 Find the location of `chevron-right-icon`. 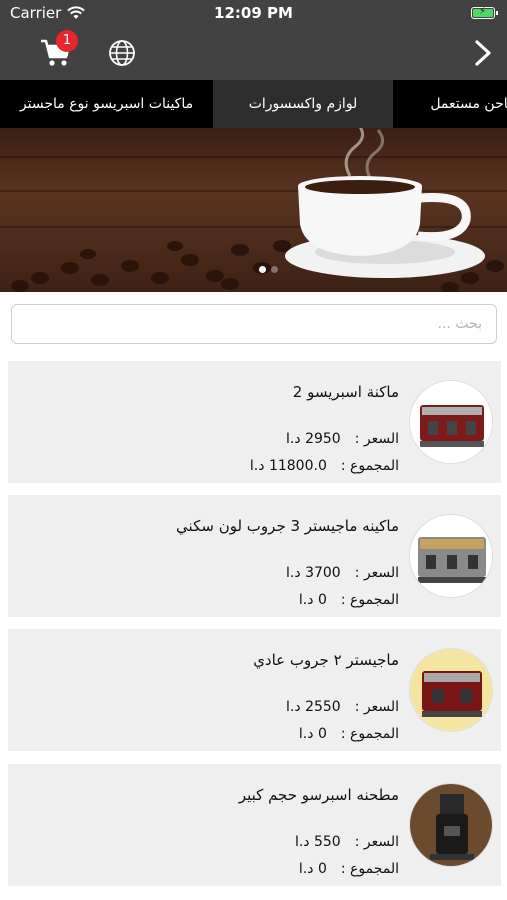

chevron-right-icon is located at coordinates (483, 53).